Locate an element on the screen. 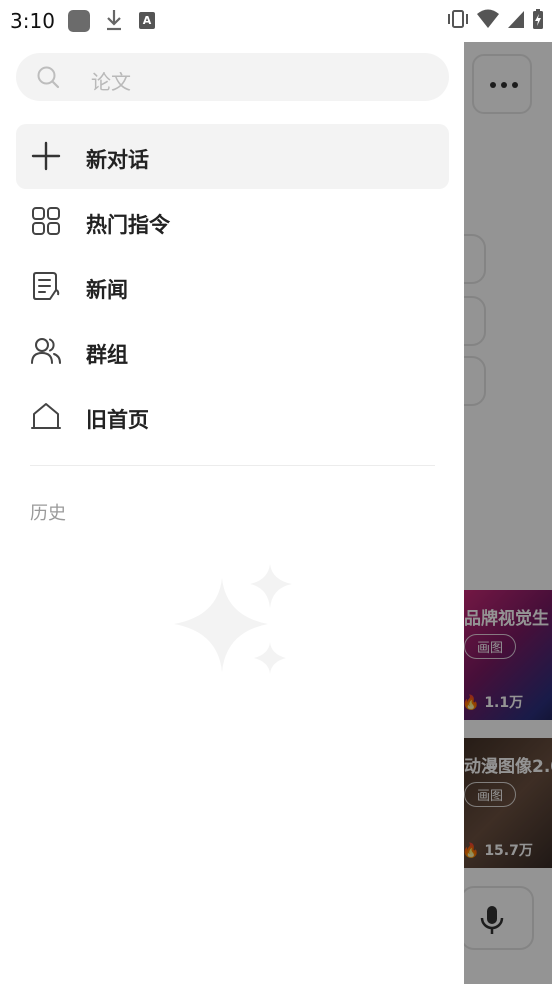 The image size is (552, 984). status-right-icons is located at coordinates (495, 19).